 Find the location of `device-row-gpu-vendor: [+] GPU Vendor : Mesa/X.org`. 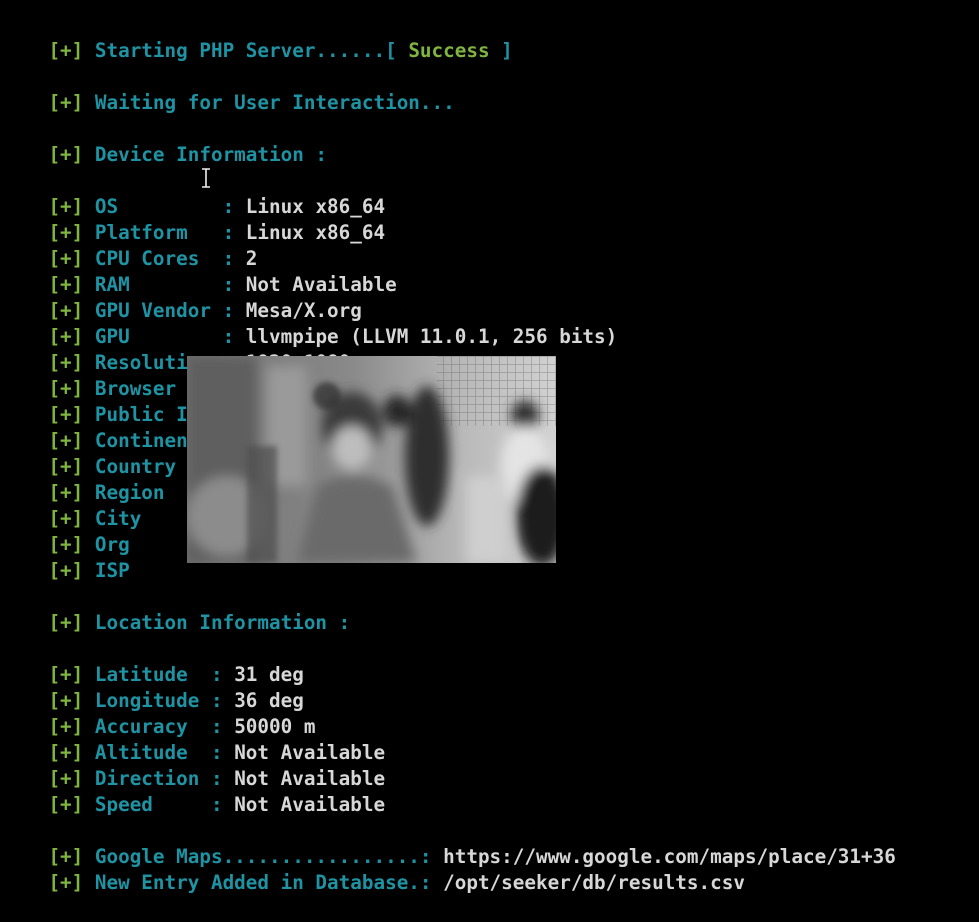

device-row-gpu-vendor: [+] GPU Vendor : Mesa/X.org is located at coordinates (181, 297).